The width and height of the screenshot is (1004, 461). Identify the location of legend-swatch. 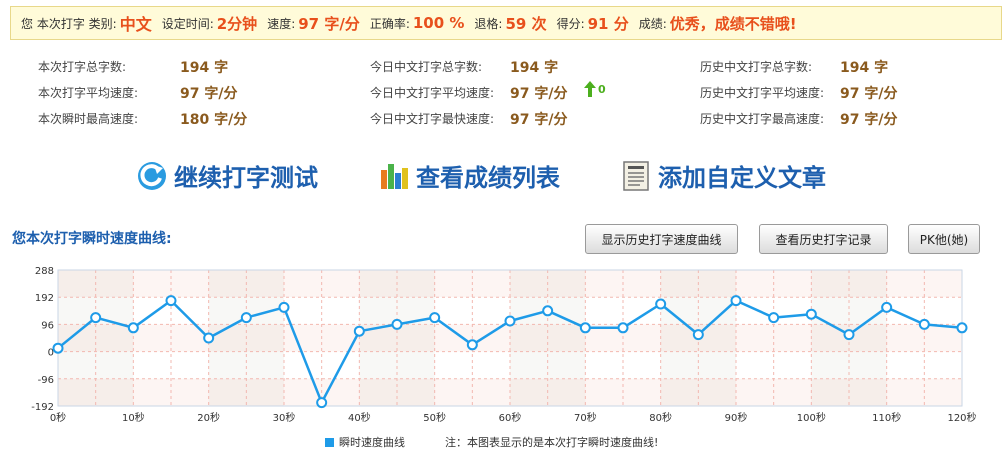
(329, 442).